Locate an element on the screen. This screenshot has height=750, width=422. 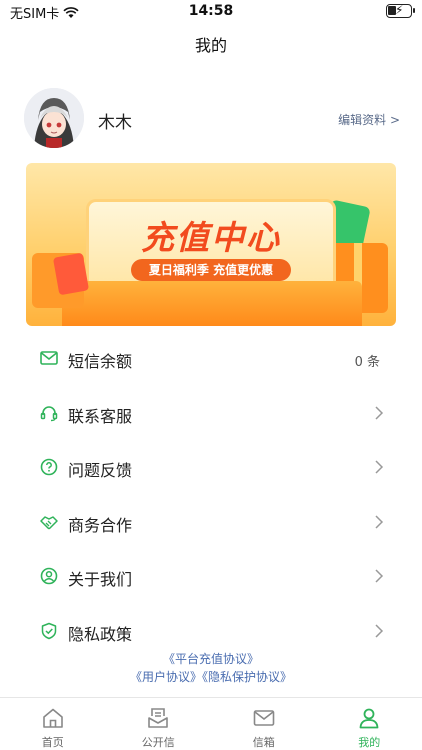
headset-icon is located at coordinates (49, 413).